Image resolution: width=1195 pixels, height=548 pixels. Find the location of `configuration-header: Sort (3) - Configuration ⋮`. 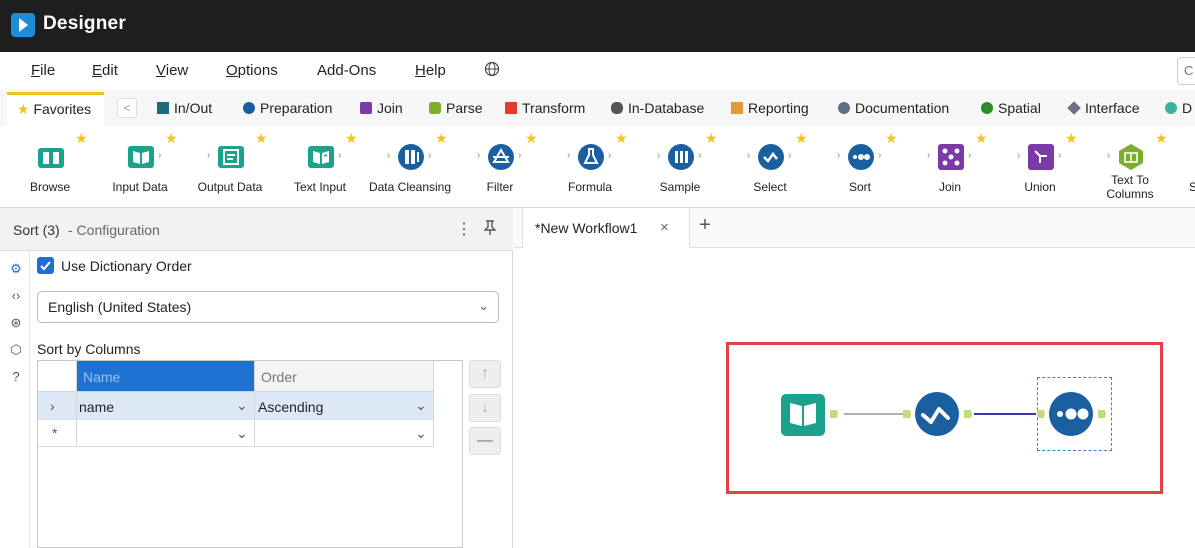

configuration-header: Sort (3) - Configuration ⋮ is located at coordinates (256, 229).